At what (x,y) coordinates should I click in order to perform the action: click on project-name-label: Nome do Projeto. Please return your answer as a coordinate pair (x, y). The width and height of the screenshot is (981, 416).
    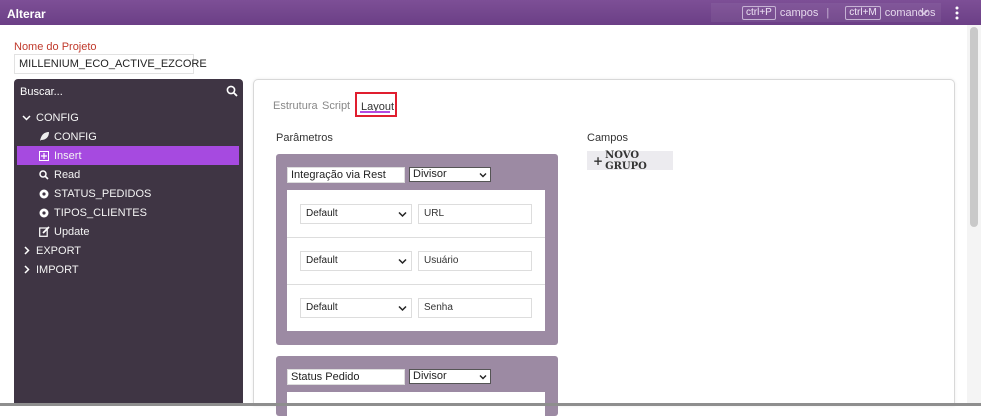
    Looking at the image, I should click on (55, 47).